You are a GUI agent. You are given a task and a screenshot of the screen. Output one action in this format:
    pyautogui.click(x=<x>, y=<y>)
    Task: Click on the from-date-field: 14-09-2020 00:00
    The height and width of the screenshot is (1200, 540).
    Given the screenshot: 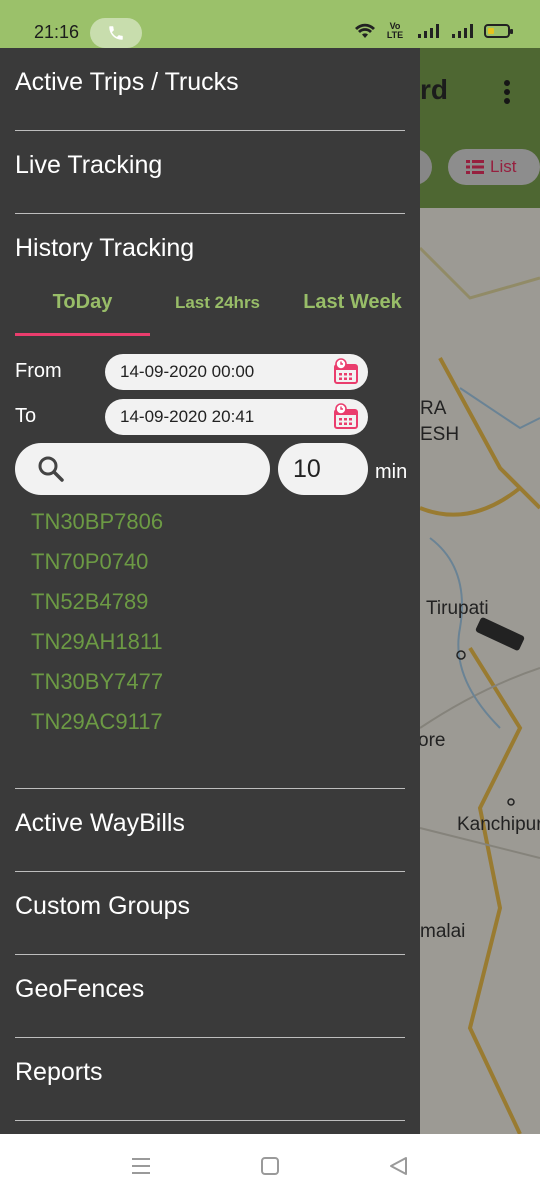 What is the action you would take?
    pyautogui.click(x=236, y=372)
    